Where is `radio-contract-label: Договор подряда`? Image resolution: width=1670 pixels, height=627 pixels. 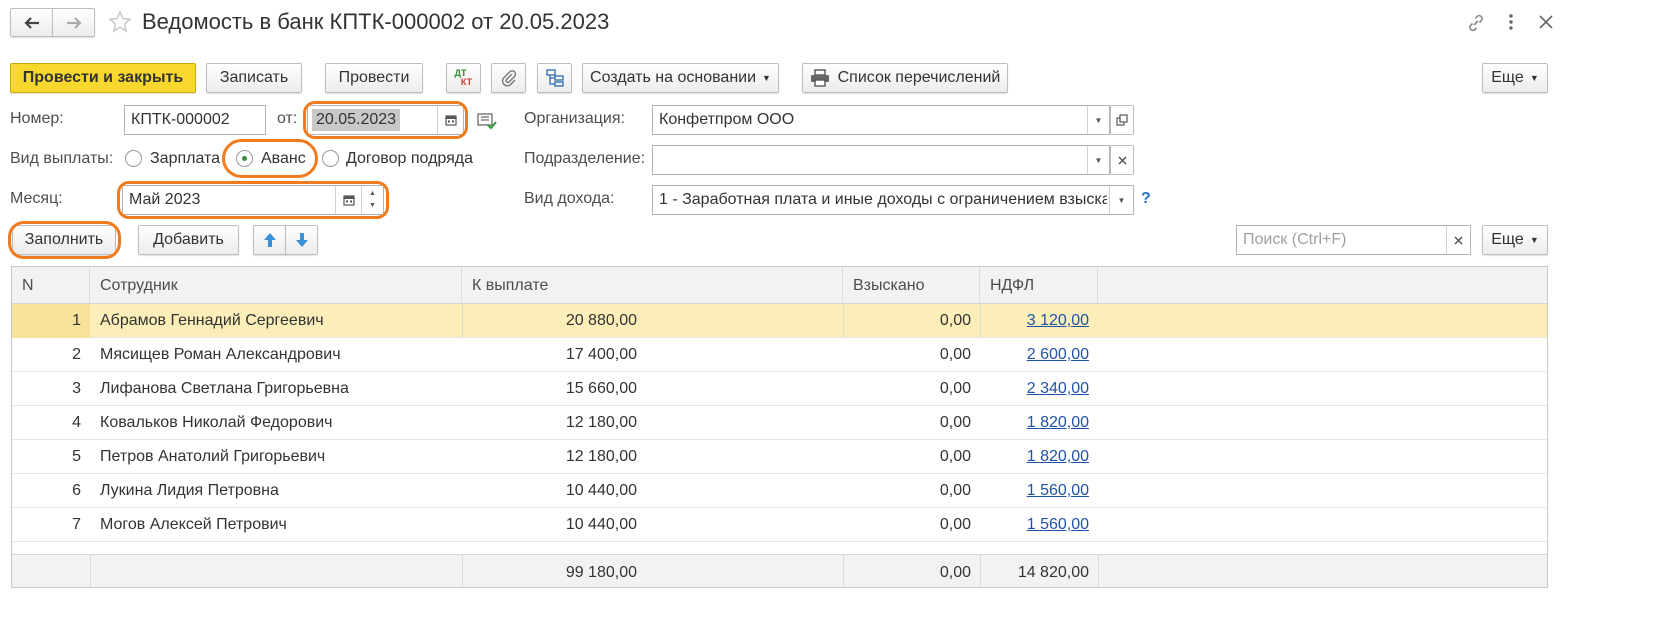 radio-contract-label: Договор подряда is located at coordinates (409, 159).